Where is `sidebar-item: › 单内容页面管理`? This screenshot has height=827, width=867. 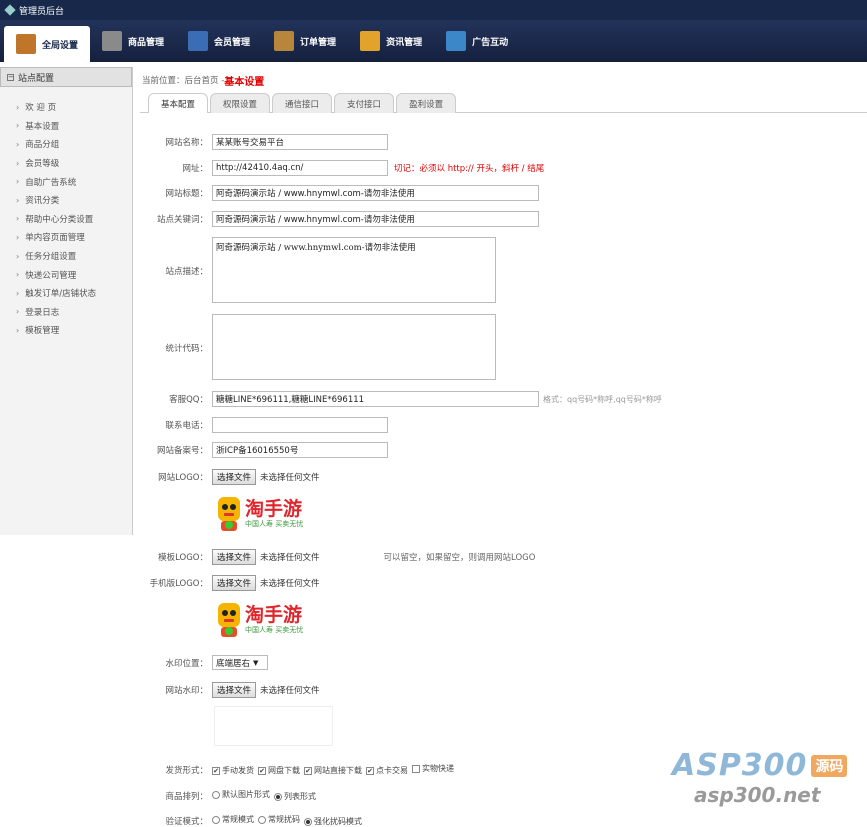 sidebar-item: › 单内容页面管理 is located at coordinates (74, 237).